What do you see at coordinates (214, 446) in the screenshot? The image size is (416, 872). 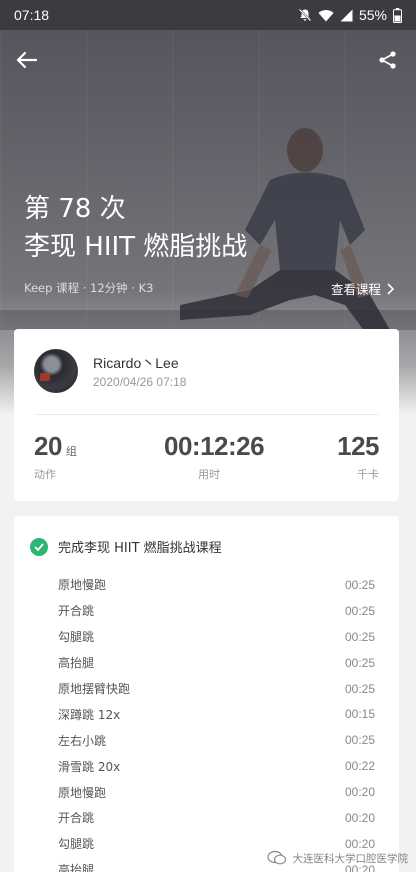 I see `duration-value: 00:12:26` at bounding box center [214, 446].